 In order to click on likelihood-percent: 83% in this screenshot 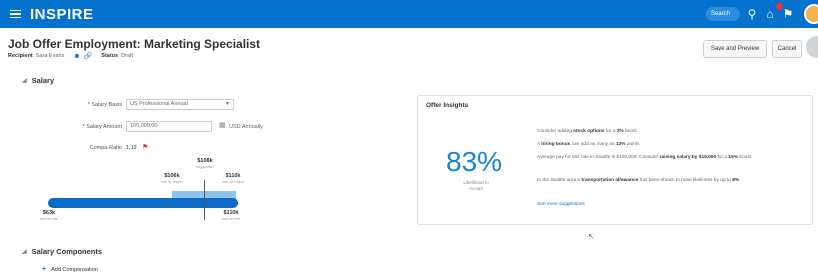, I will do `click(474, 161)`.